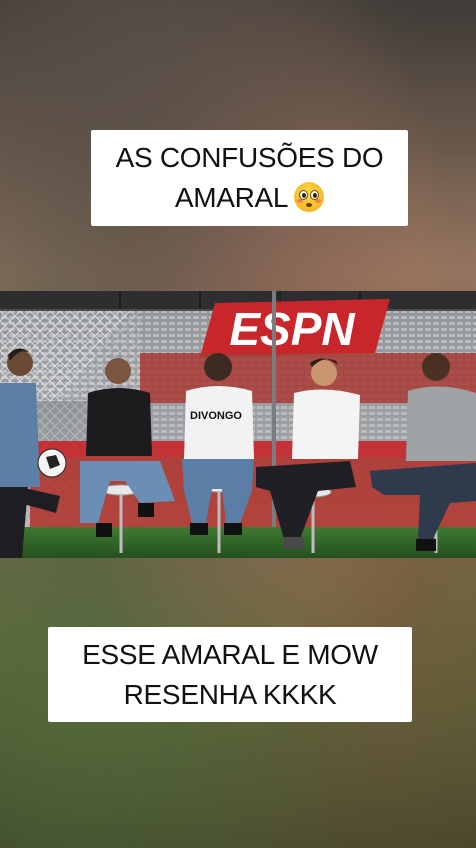 Image resolution: width=476 pixels, height=848 pixels. I want to click on caption-top-line-2-text: AMARAL, so click(231, 197).